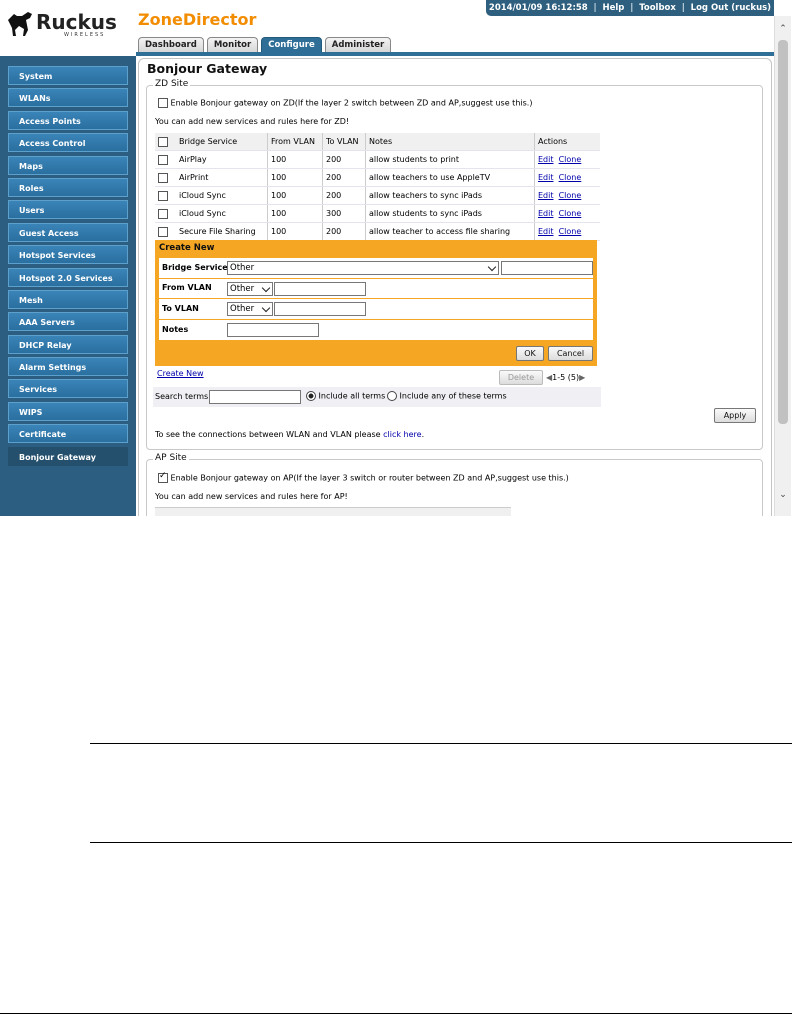  What do you see at coordinates (68, 165) in the screenshot?
I see `sidebar-item-maps: Maps` at bounding box center [68, 165].